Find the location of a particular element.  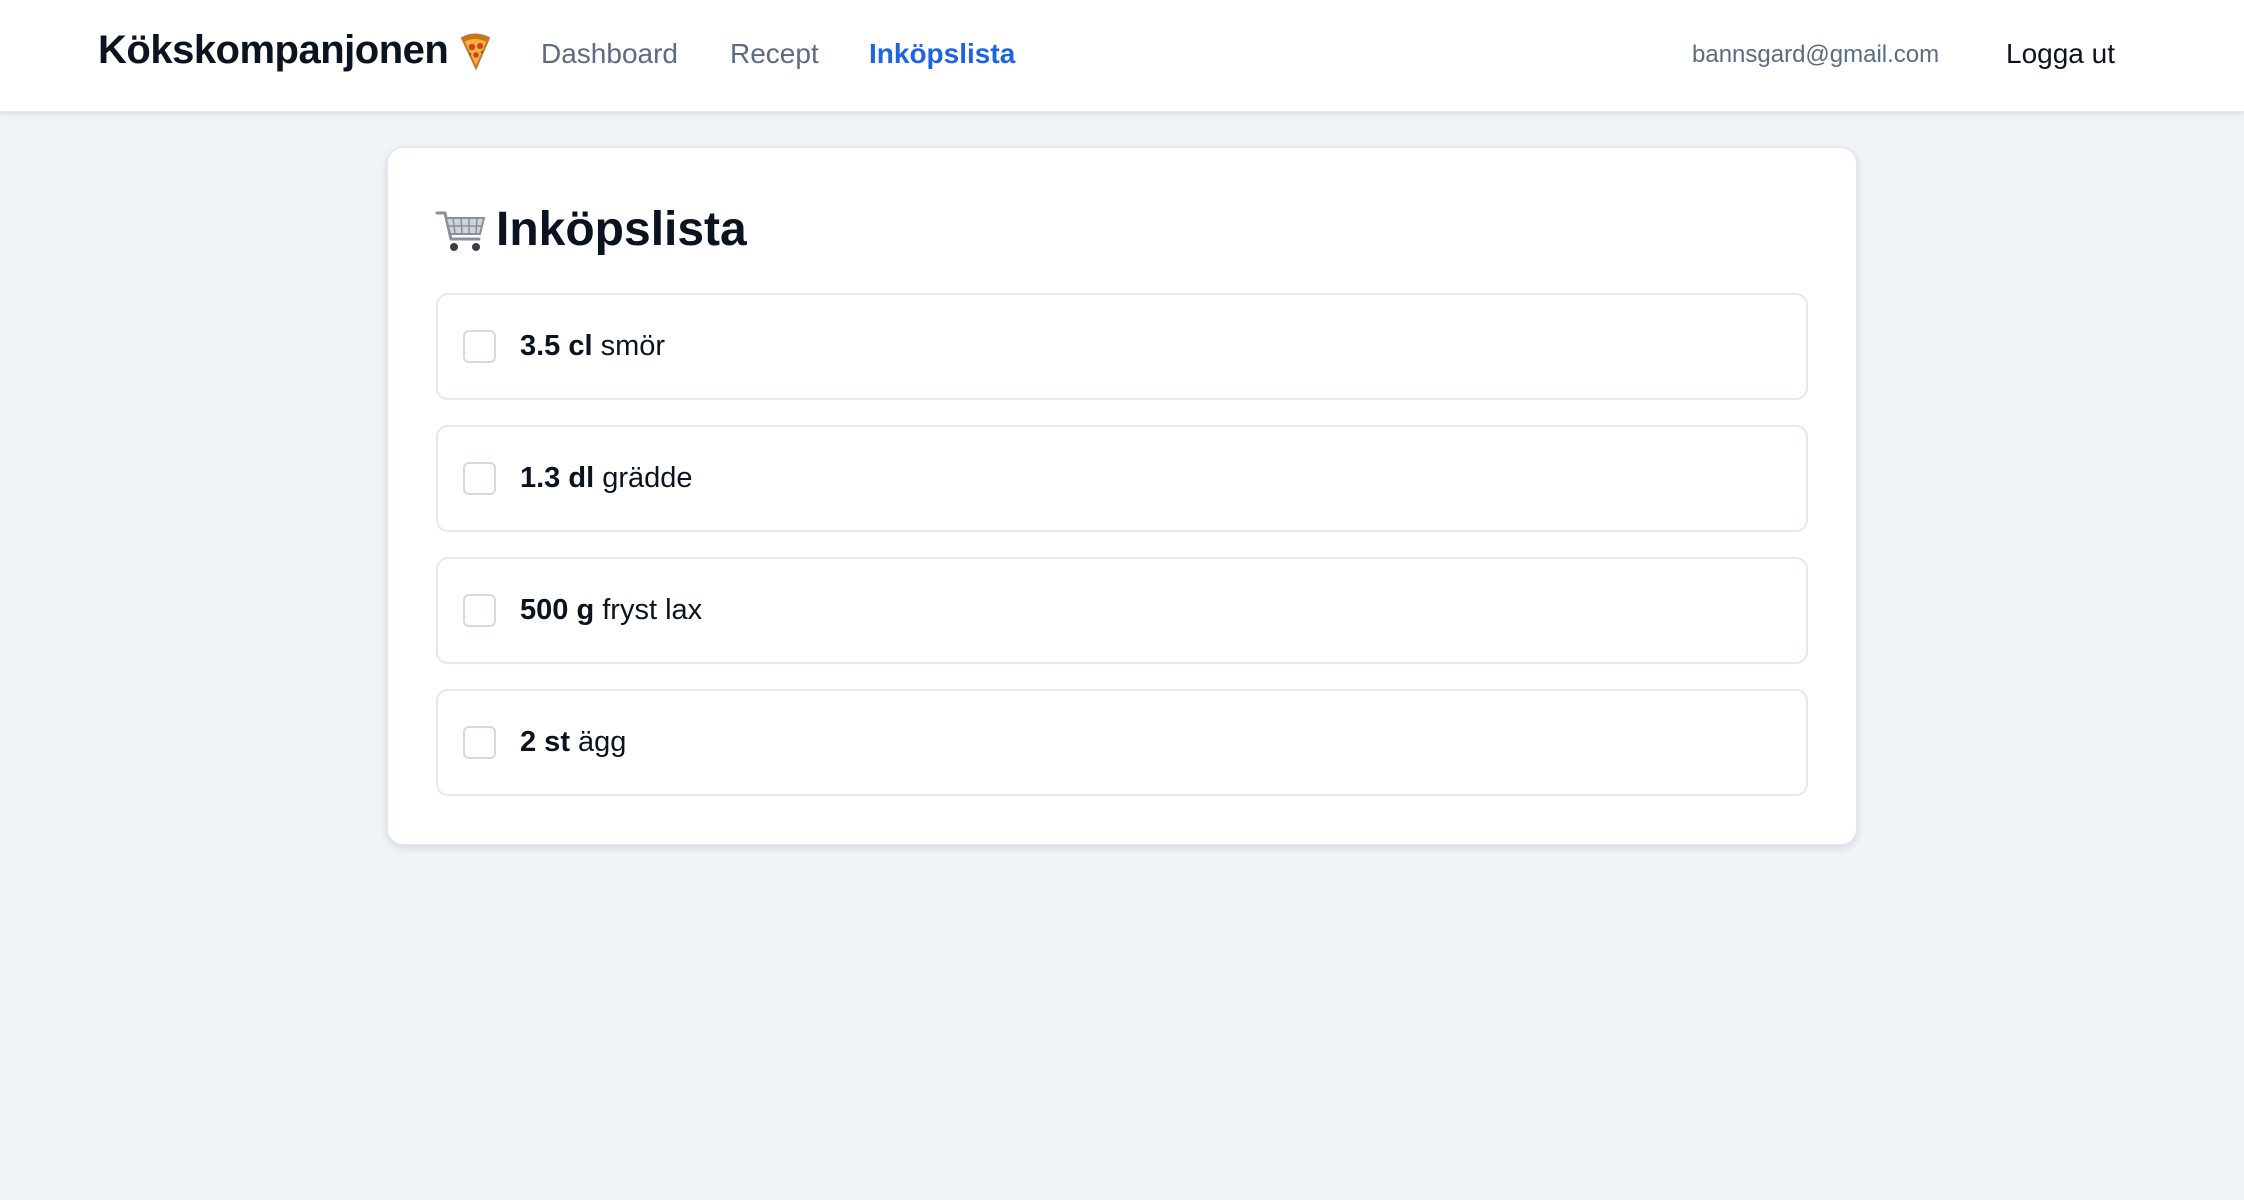

pizza-icon is located at coordinates (475, 51).